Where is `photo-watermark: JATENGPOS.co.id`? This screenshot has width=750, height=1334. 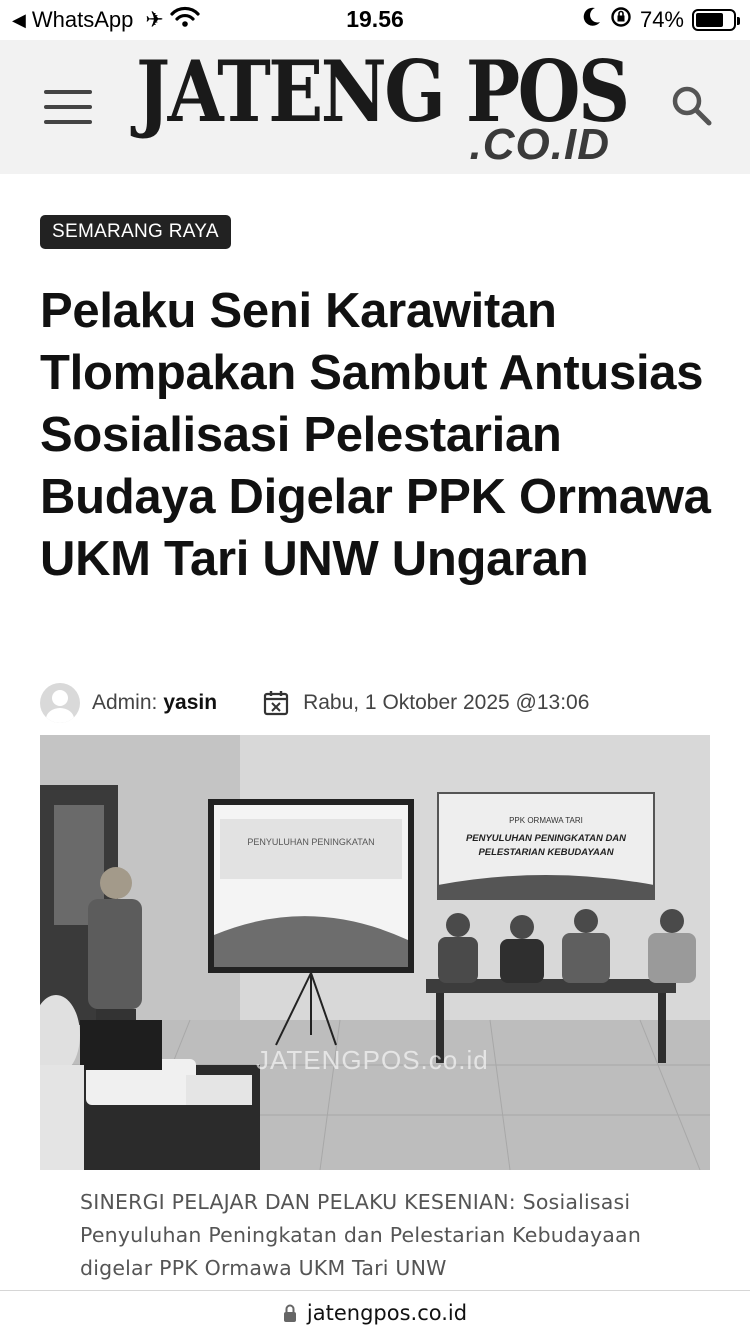
photo-watermark: JATENGPOS.co.id is located at coordinates (372, 1060).